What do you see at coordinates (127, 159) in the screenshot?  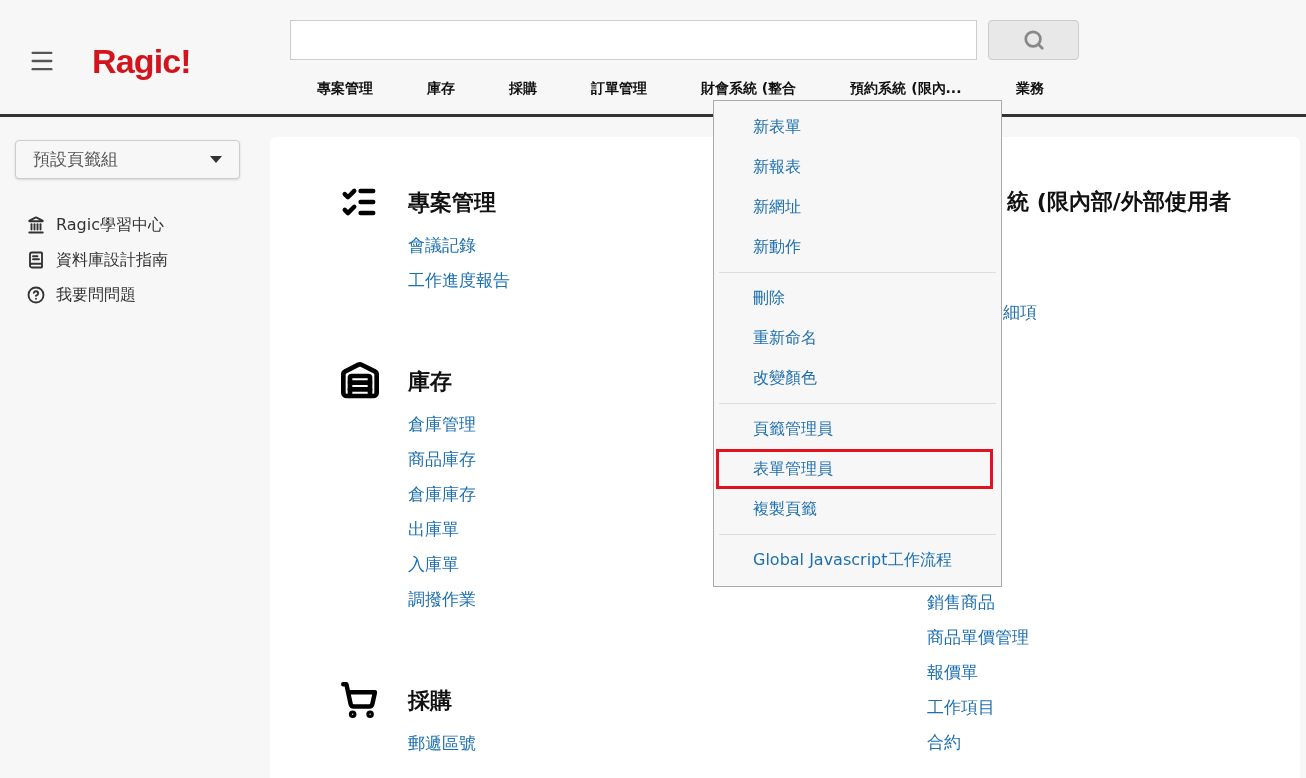 I see `tab-group-dropdown: 預設頁籤組` at bounding box center [127, 159].